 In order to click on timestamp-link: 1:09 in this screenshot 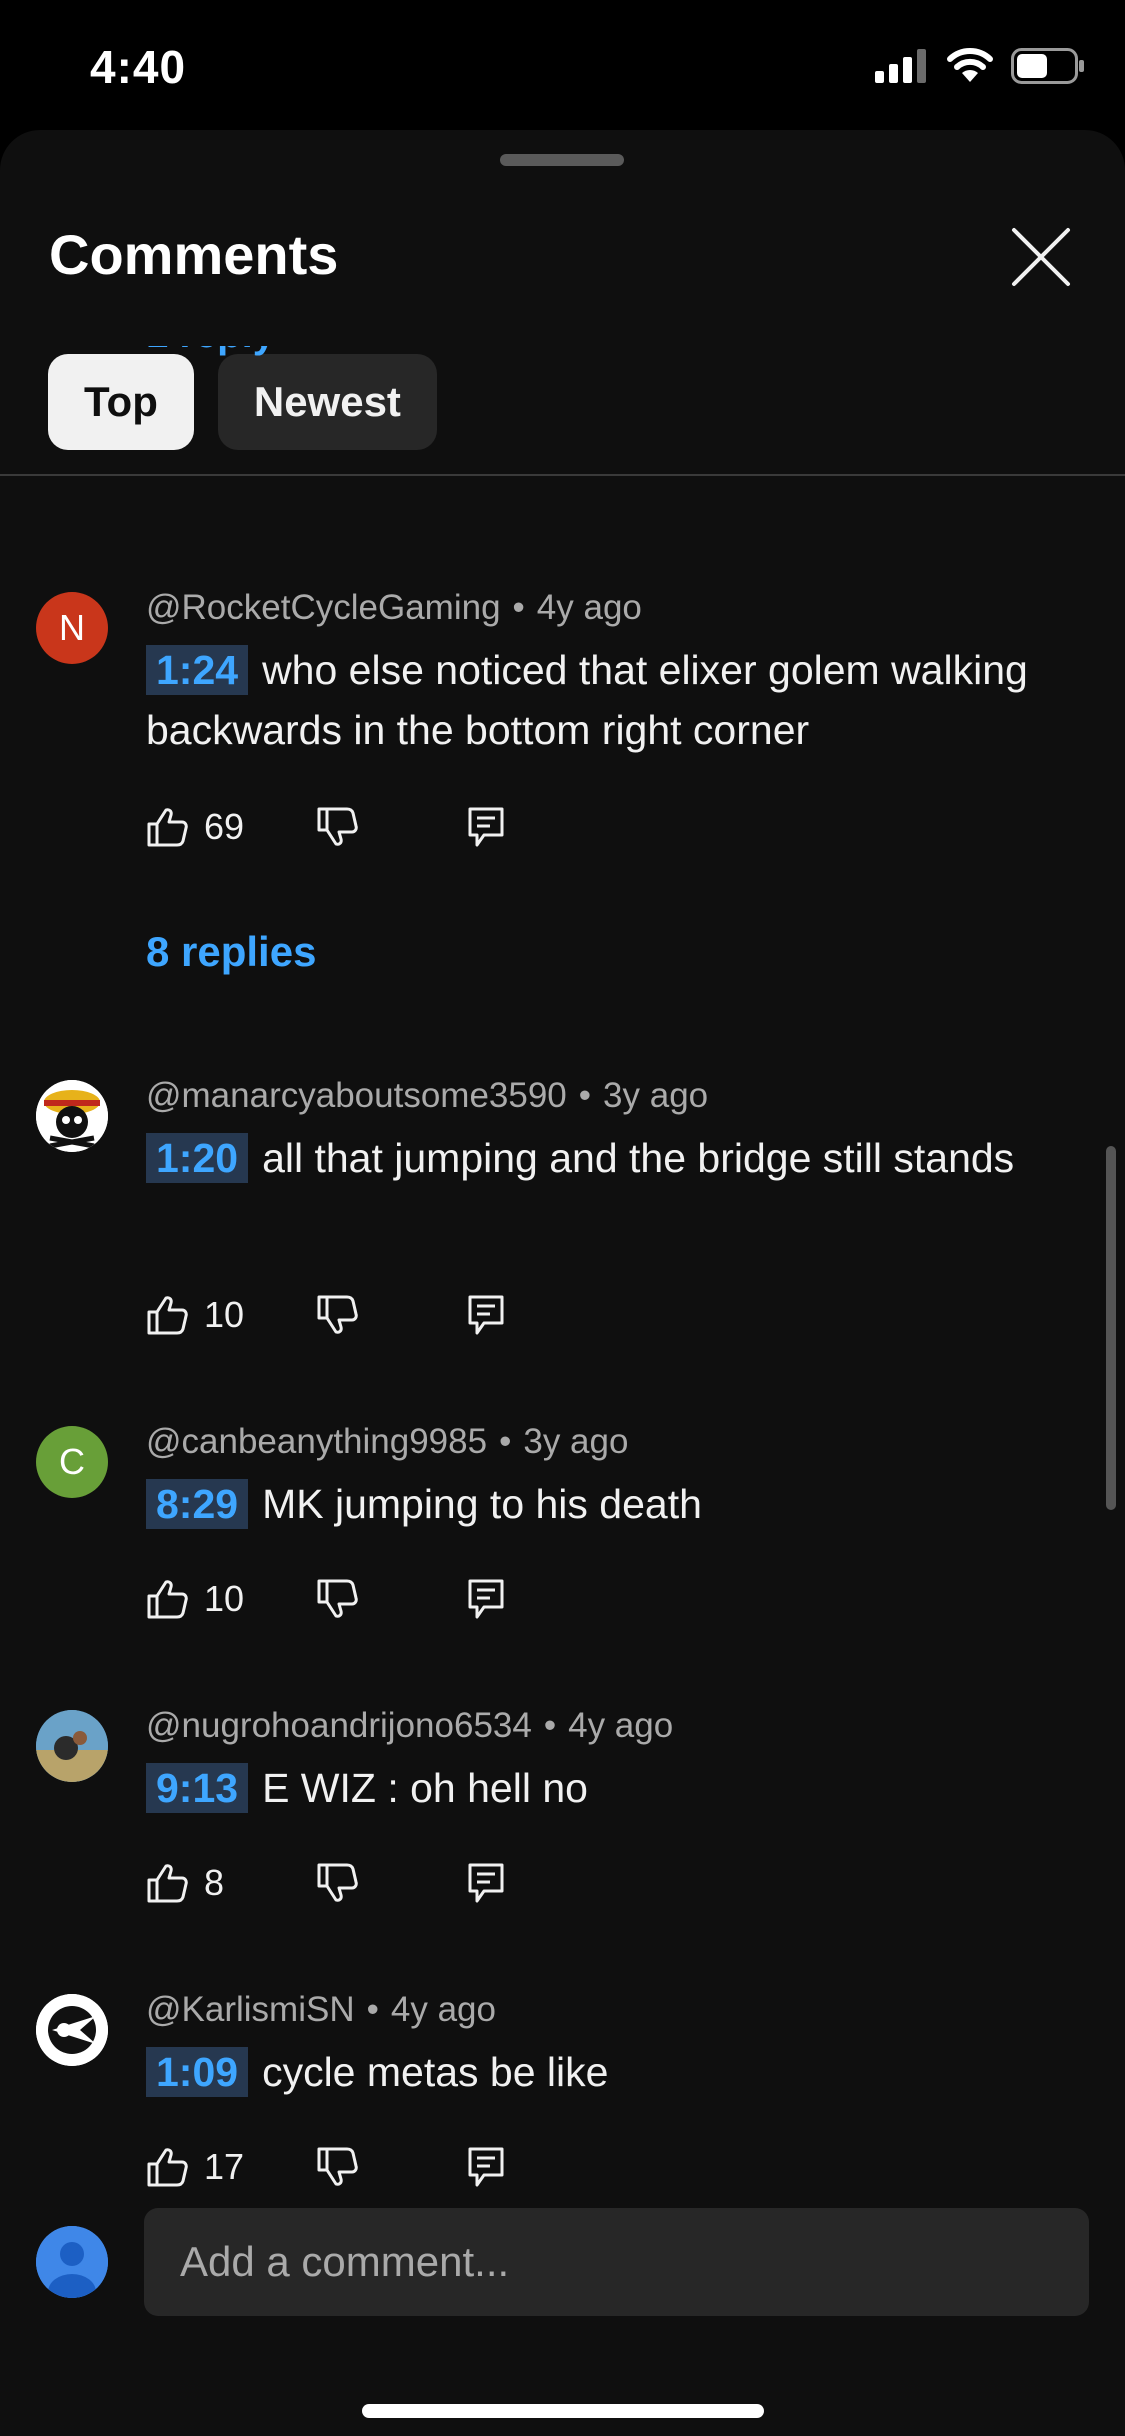, I will do `click(197, 2072)`.